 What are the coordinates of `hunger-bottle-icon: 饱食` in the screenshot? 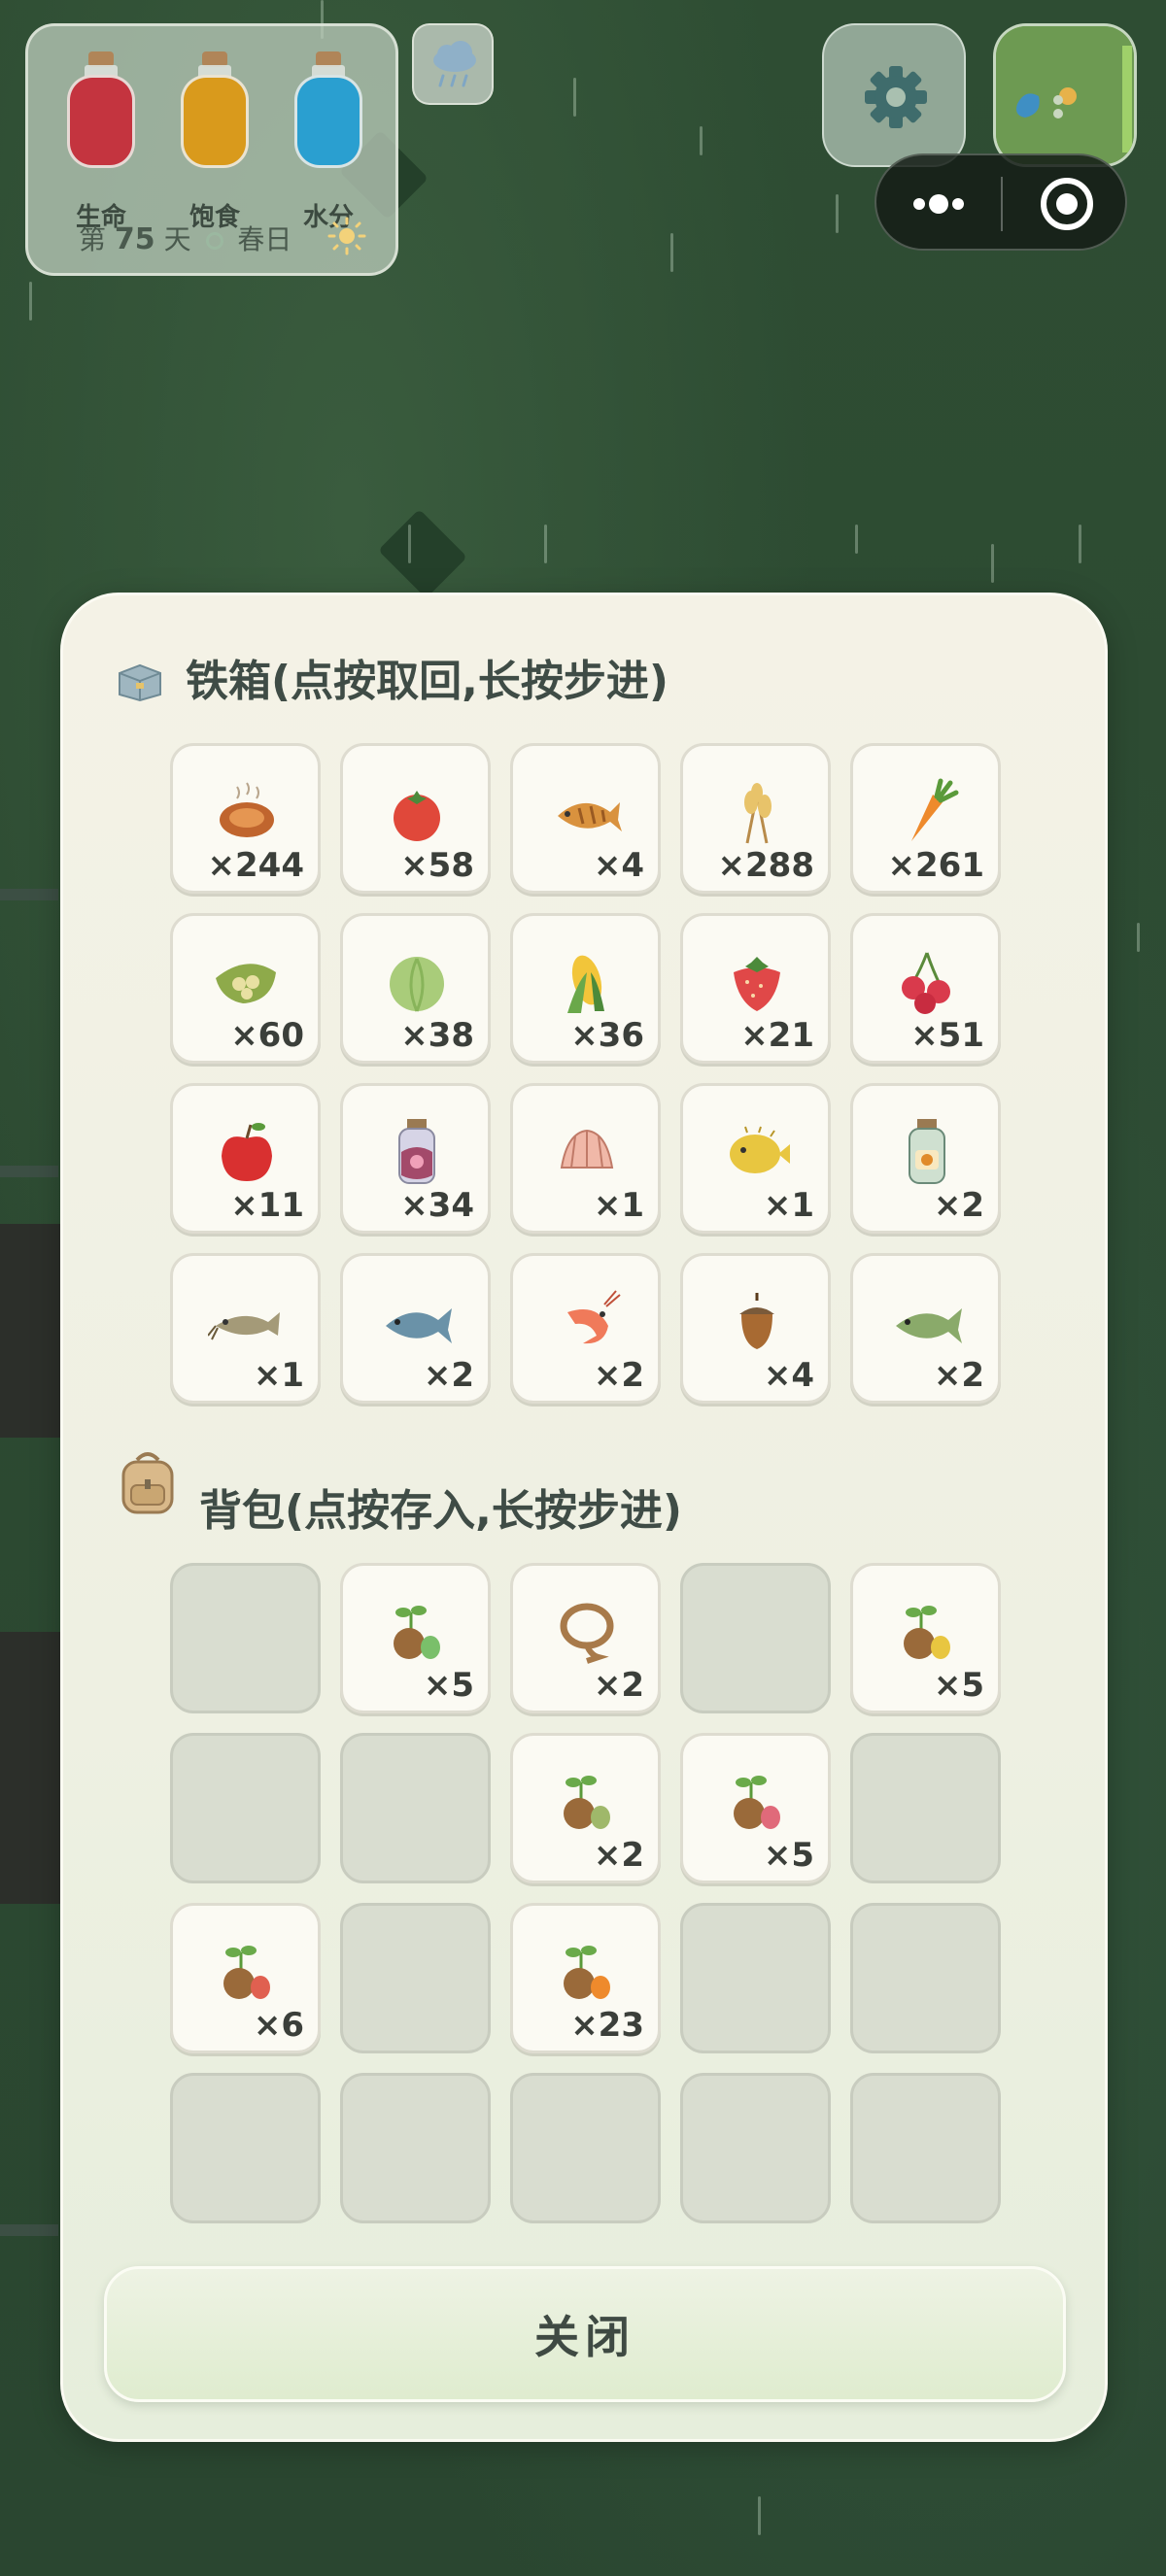 It's located at (215, 141).